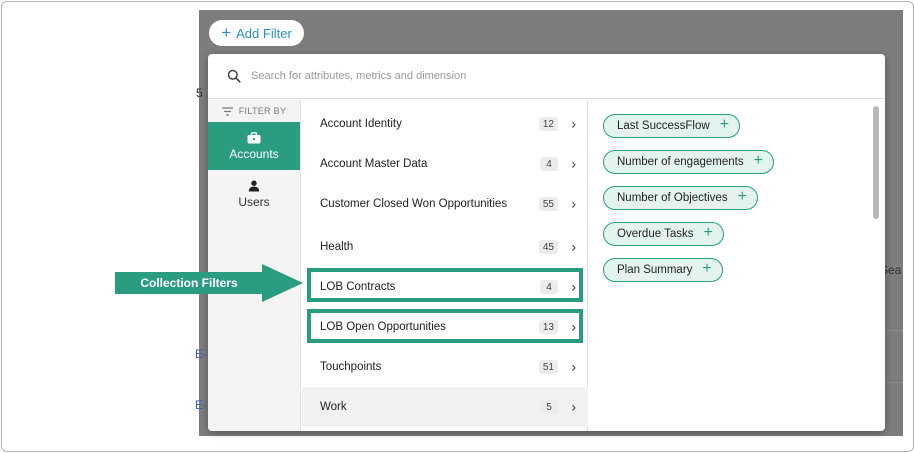 This screenshot has width=915, height=453. Describe the element at coordinates (234, 76) in the screenshot. I see `search-icon` at that location.